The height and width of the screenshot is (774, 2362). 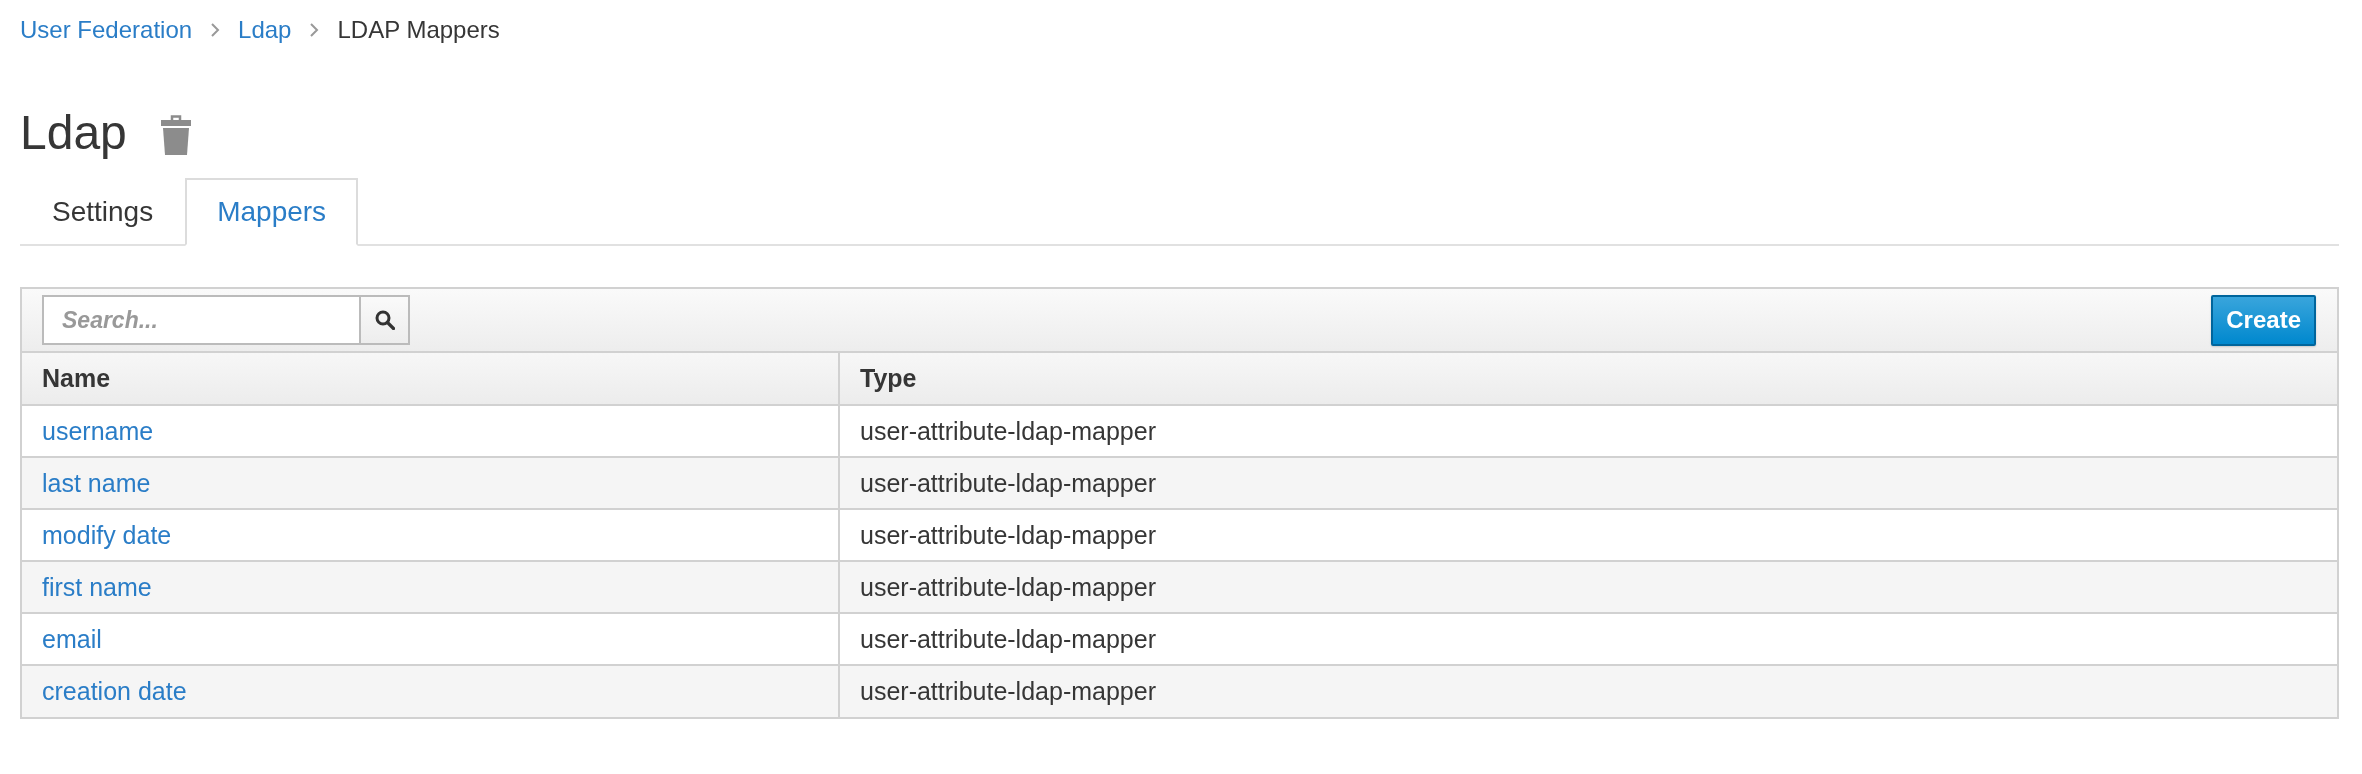 What do you see at coordinates (106, 30) in the screenshot?
I see `breadcrumb-link: User Federation` at bounding box center [106, 30].